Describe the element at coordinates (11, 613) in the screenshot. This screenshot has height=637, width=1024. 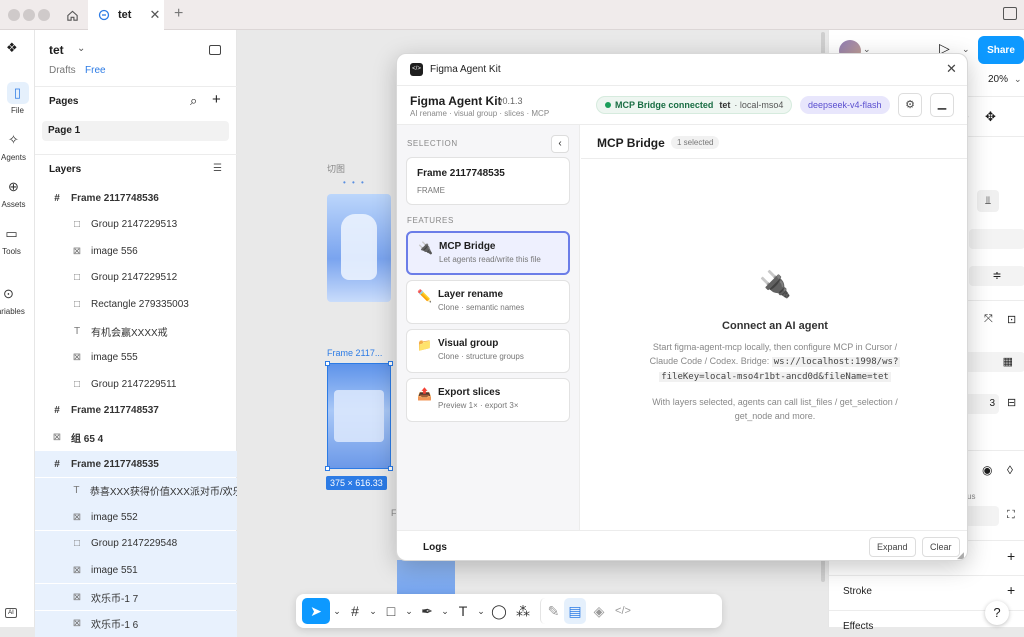
I see `ai-icon: AI` at that location.